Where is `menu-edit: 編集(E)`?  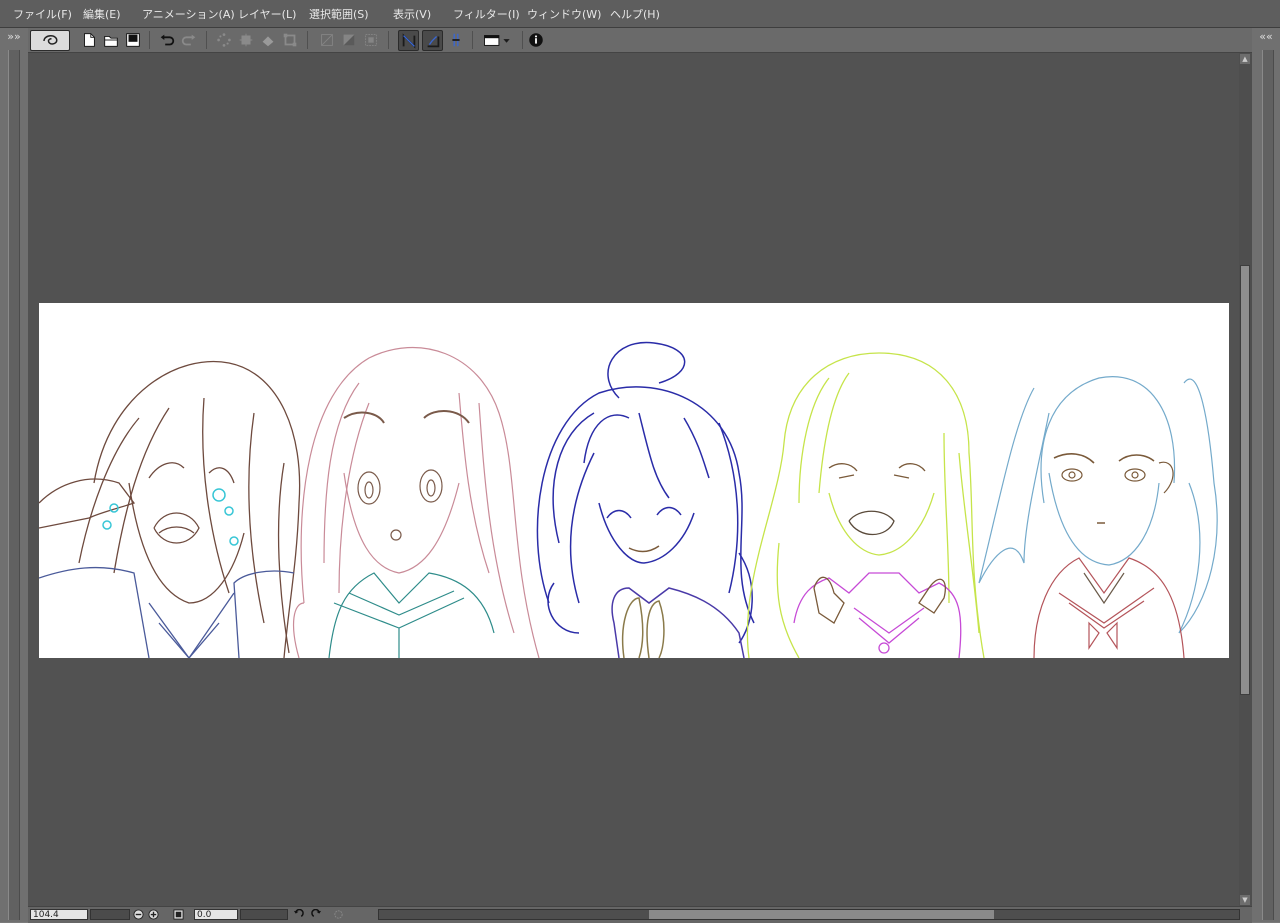
menu-edit: 編集(E) is located at coordinates (102, 14).